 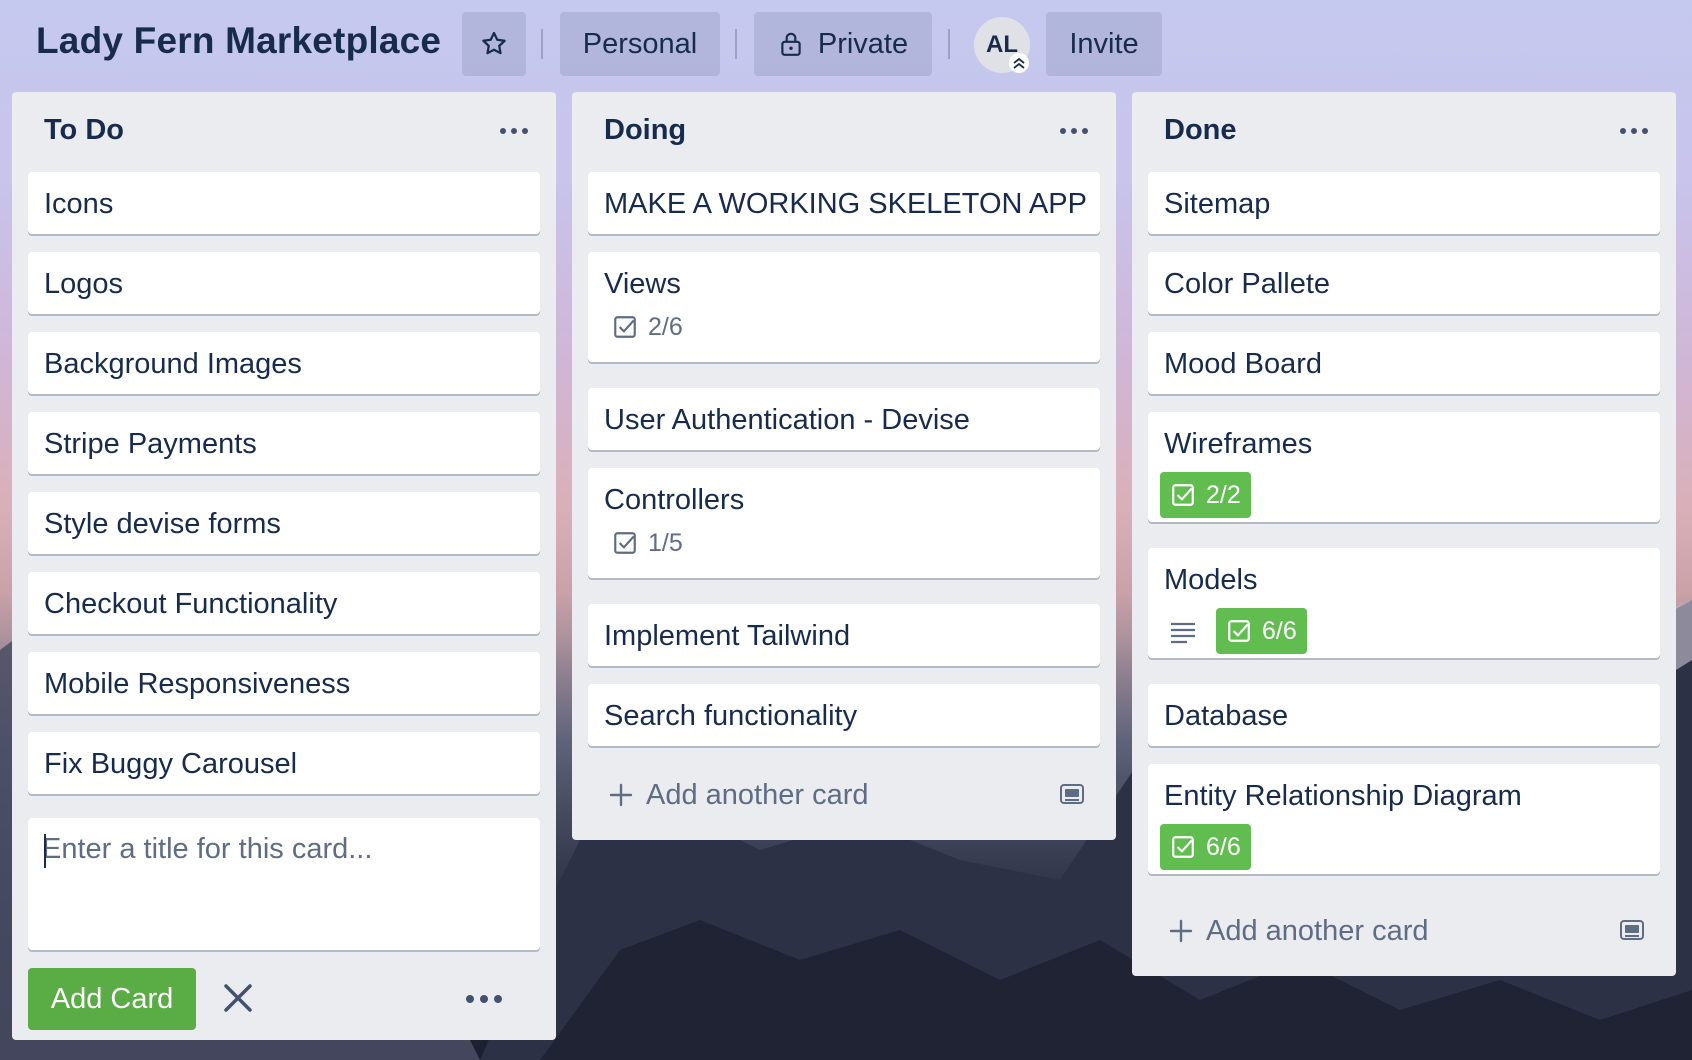 I want to click on card-title: Icons, so click(x=79, y=204).